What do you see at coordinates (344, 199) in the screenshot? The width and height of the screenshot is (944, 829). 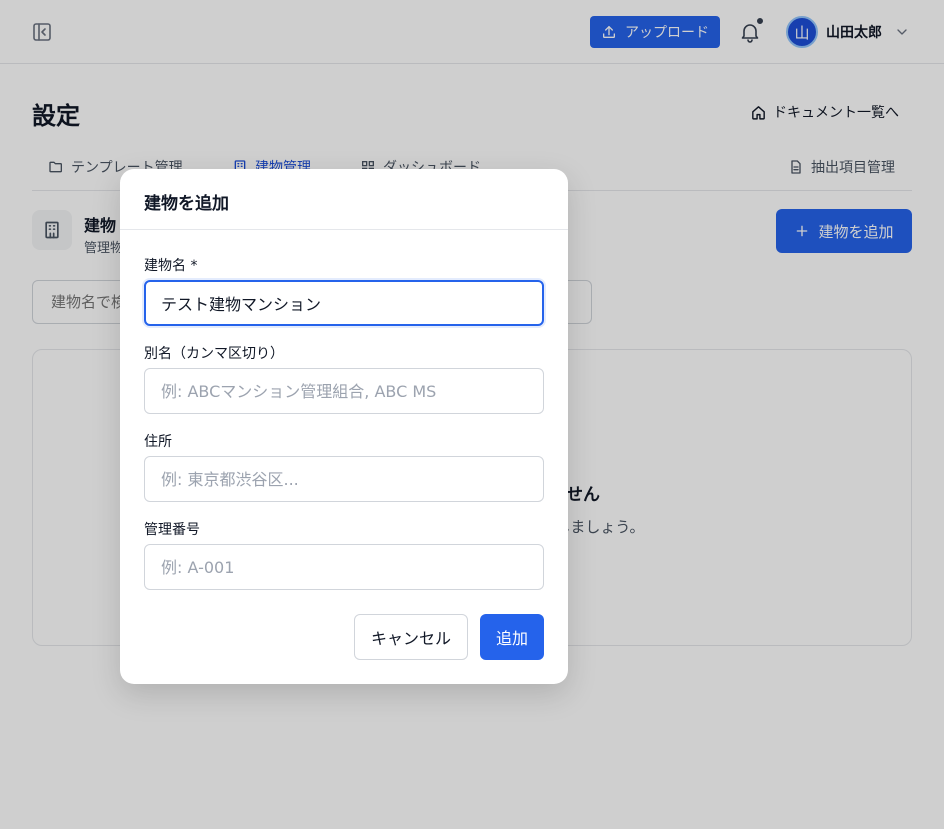 I see `dialog-header: 建物を追加` at bounding box center [344, 199].